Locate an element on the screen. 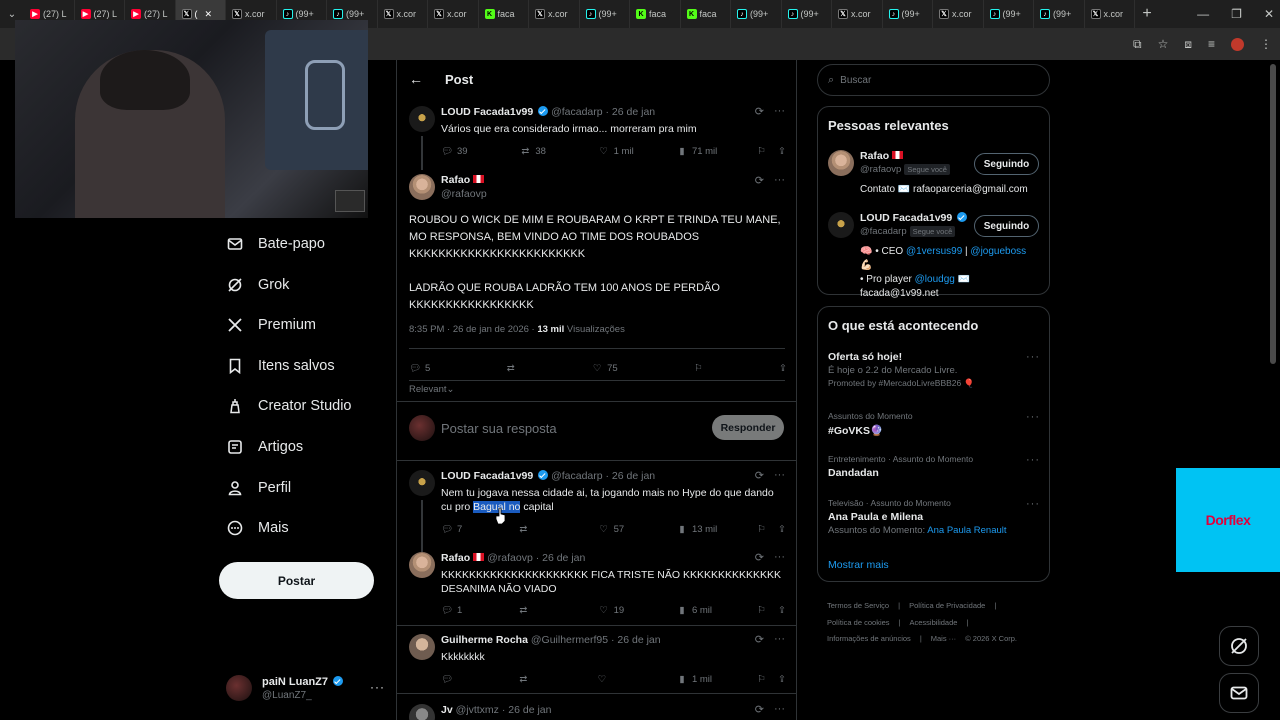  reply-action: 💬︎ 7 is located at coordinates (480, 529).